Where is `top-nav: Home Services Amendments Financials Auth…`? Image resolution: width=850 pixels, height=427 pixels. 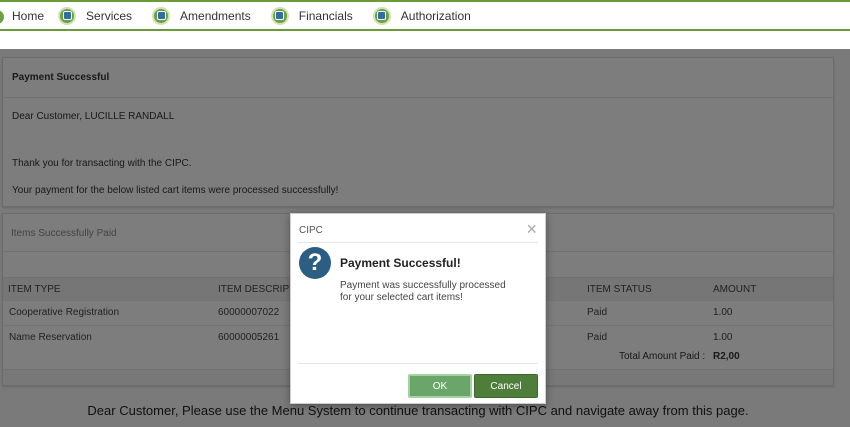
top-nav: Home Services Amendments Financials Auth… is located at coordinates (425, 15).